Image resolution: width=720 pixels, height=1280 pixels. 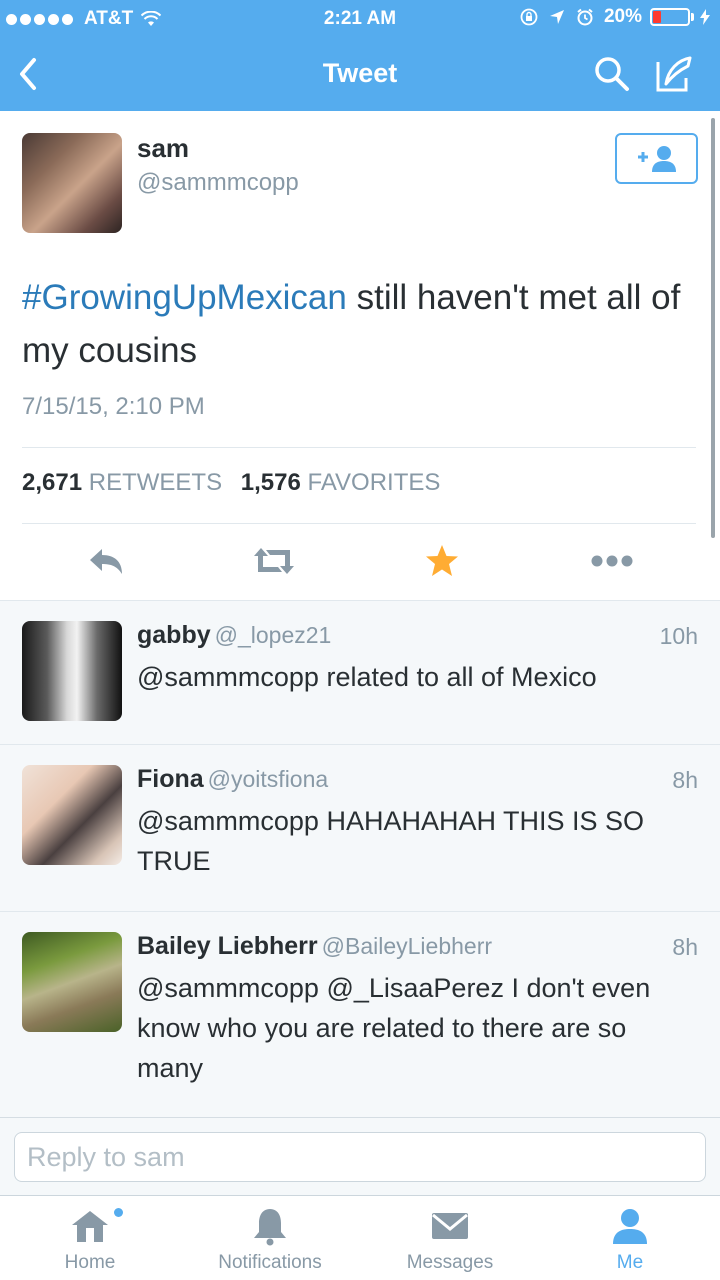 I want to click on more-icon, so click(x=612, y=561).